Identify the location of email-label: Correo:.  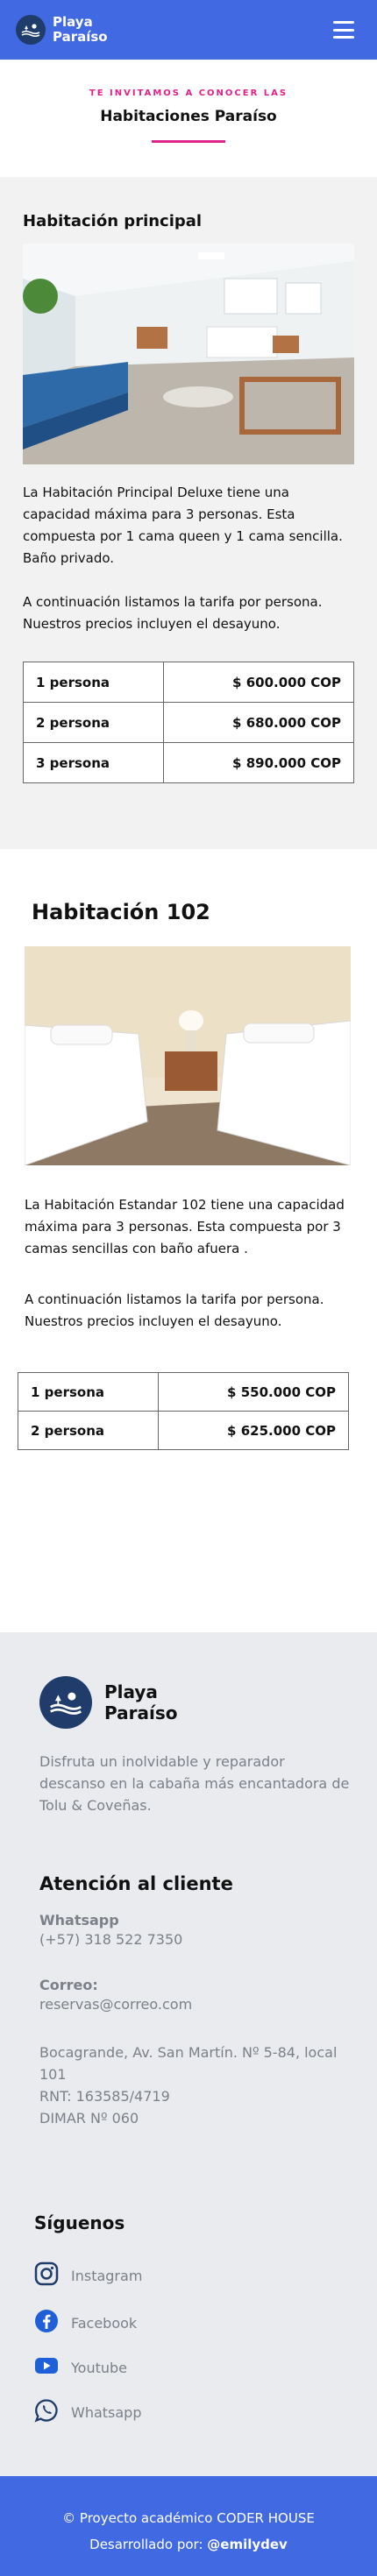
(68, 1985).